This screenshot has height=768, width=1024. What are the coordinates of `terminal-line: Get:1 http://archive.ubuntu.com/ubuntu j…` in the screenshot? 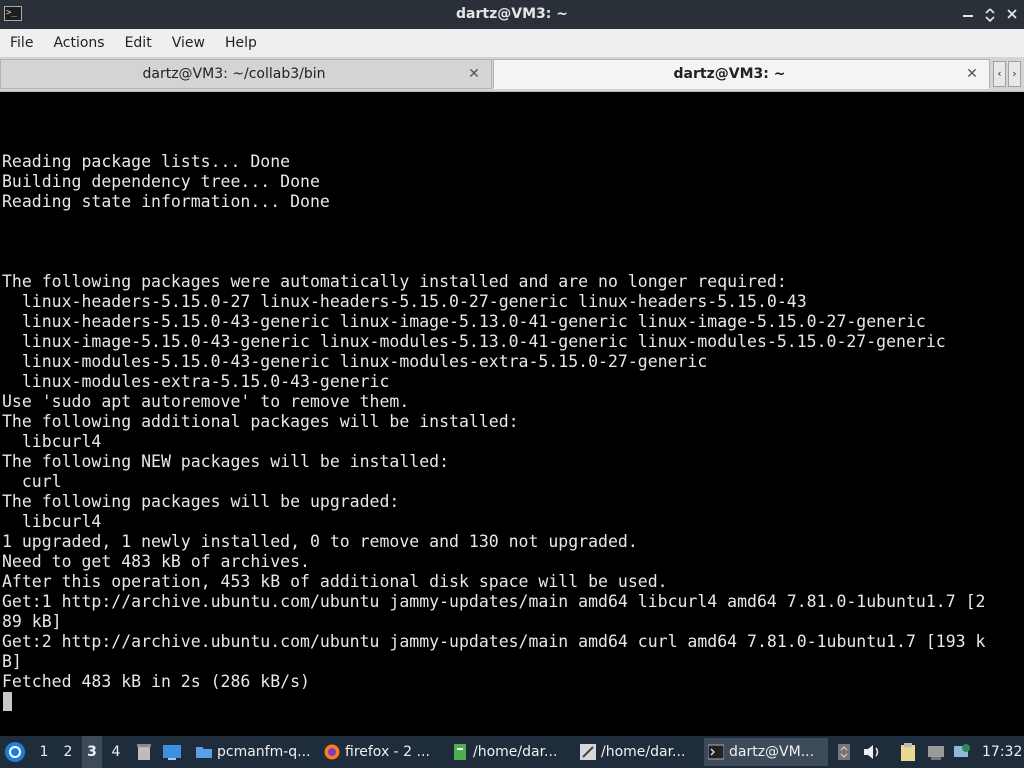 It's located at (494, 601).